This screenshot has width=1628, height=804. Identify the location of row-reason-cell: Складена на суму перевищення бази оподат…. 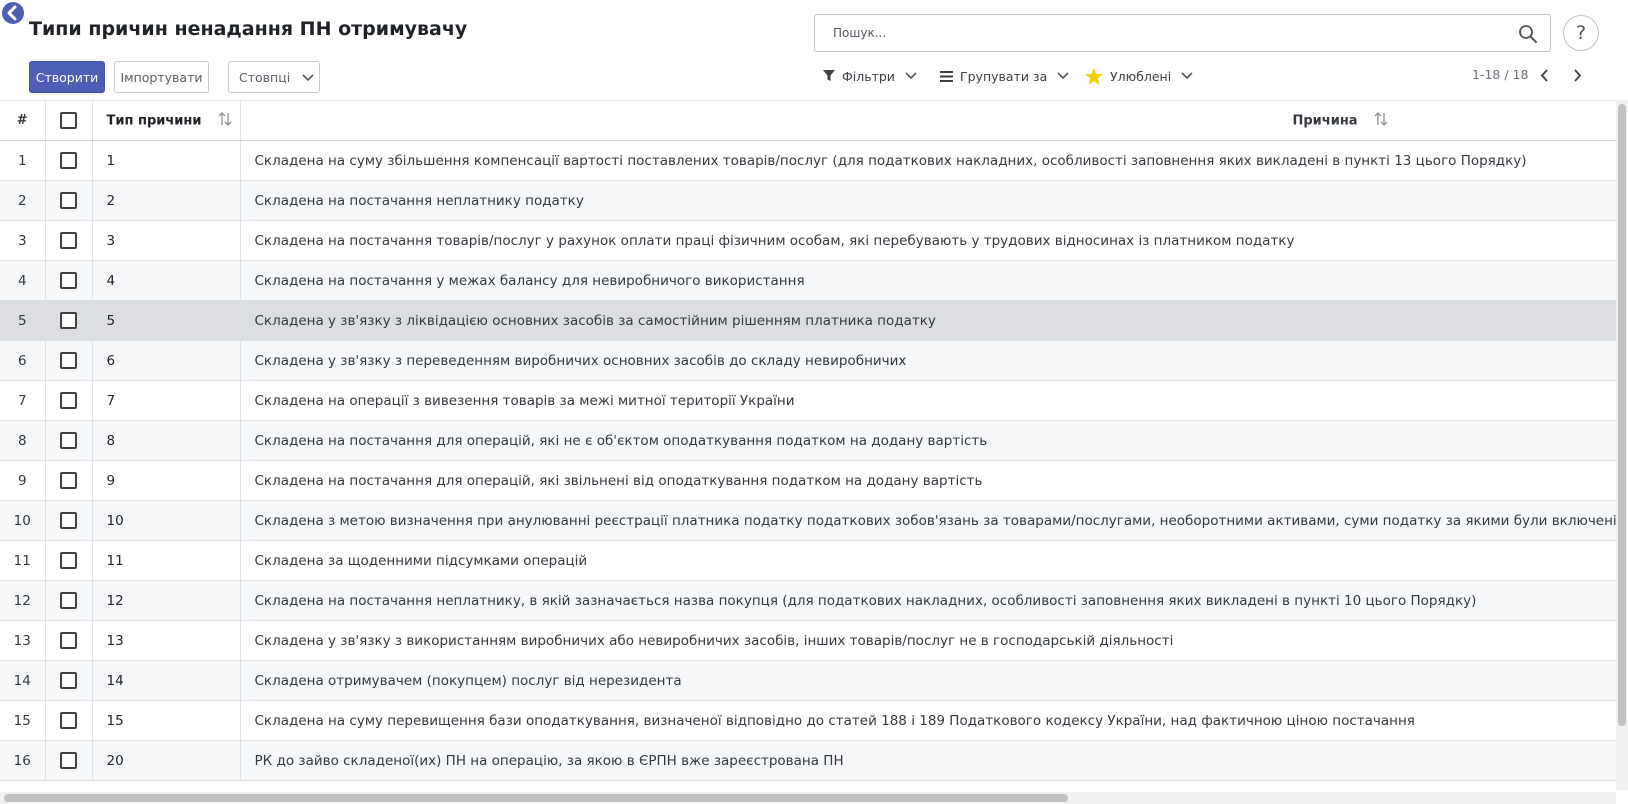
(928, 720).